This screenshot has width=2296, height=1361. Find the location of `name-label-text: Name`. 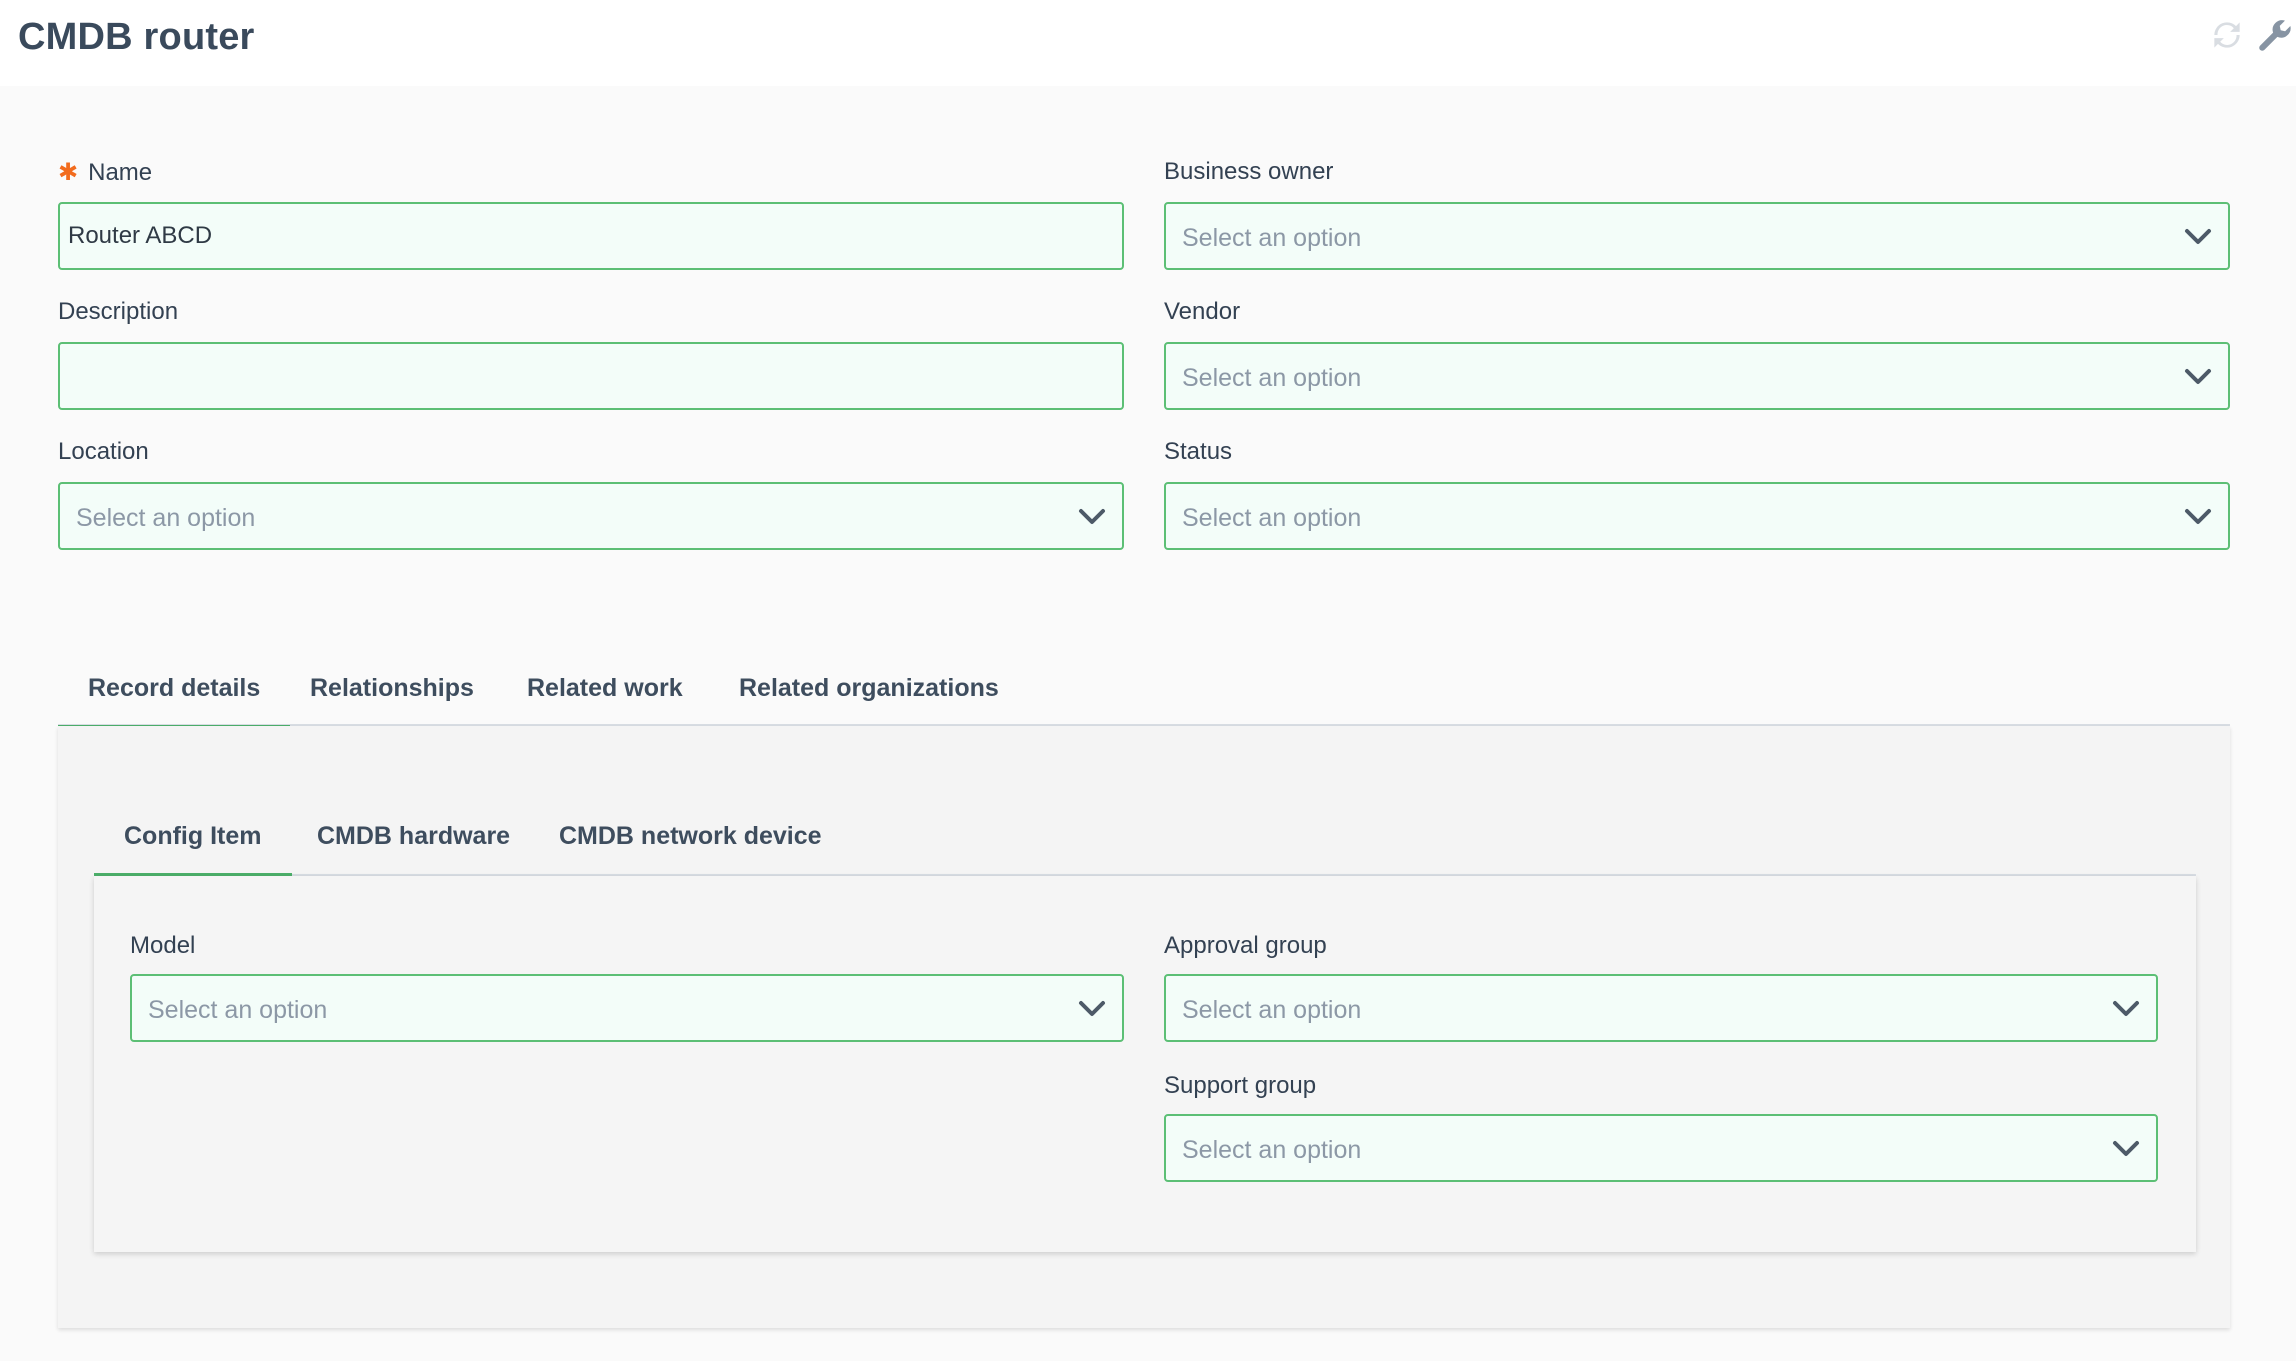

name-label-text: Name is located at coordinates (120, 172).